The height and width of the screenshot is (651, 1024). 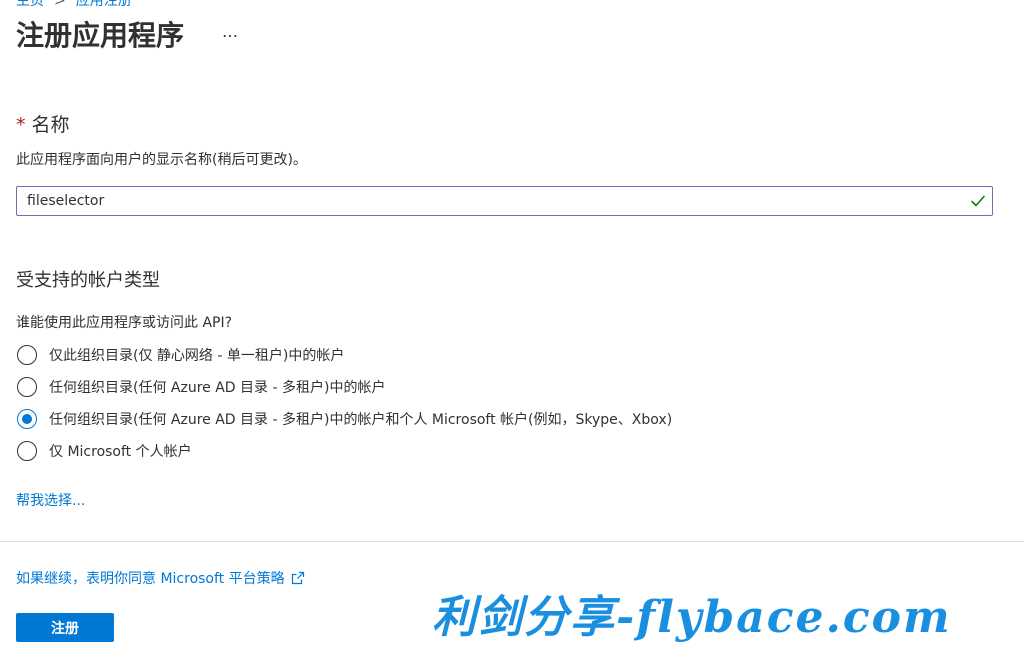 I want to click on name-field-label: * 名称, so click(x=43, y=123).